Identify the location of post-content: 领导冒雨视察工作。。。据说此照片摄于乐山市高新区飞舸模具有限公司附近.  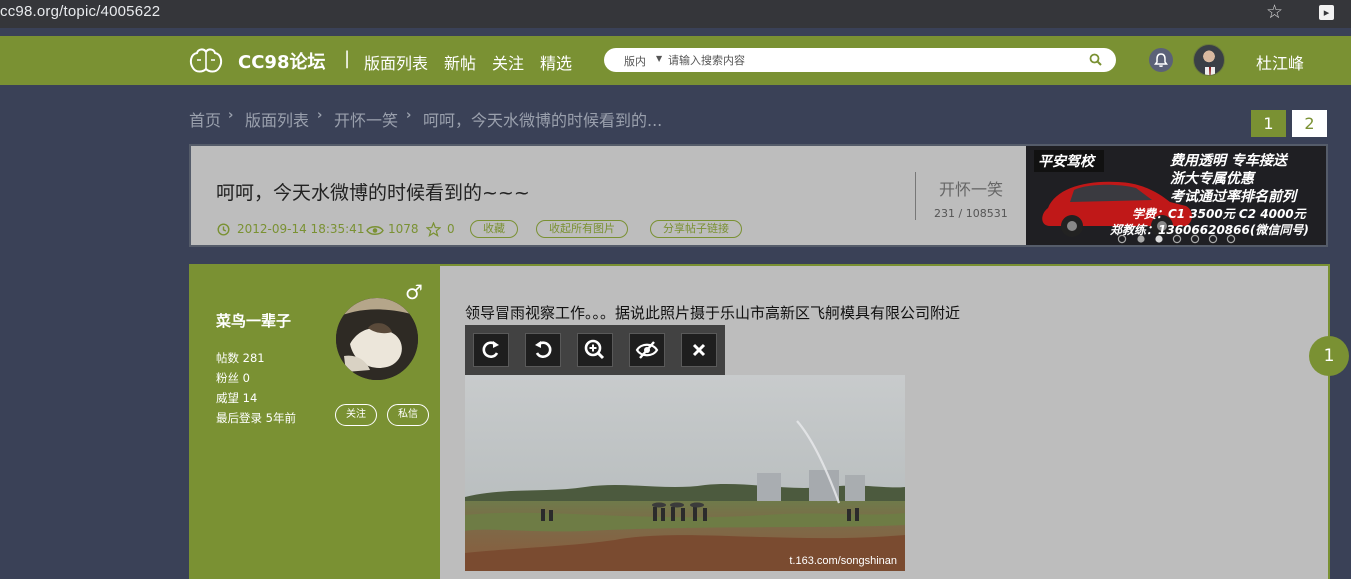
(713, 313).